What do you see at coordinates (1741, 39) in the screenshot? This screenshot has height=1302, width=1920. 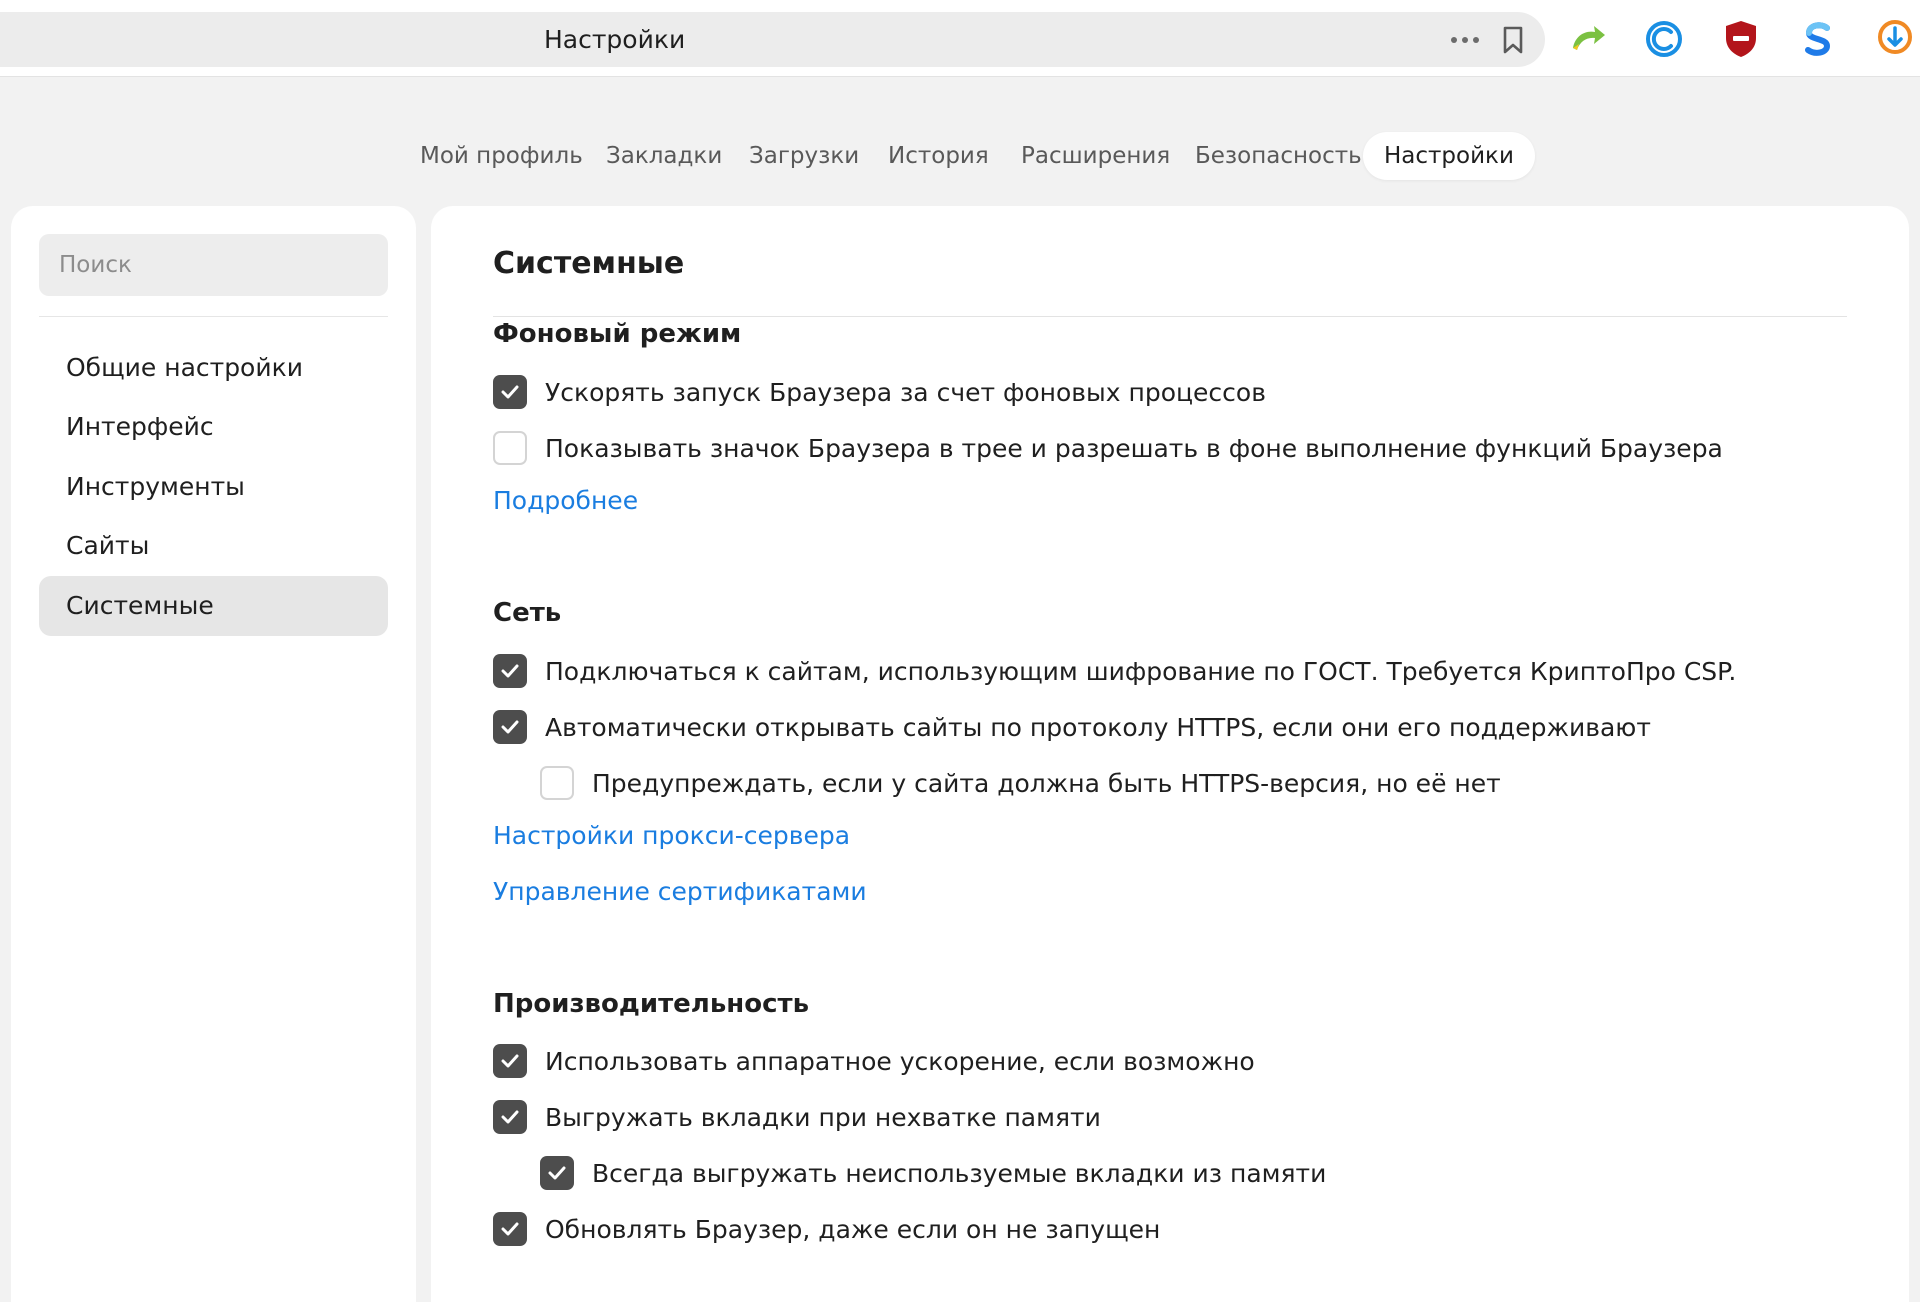 I see `shield-extension-icon` at bounding box center [1741, 39].